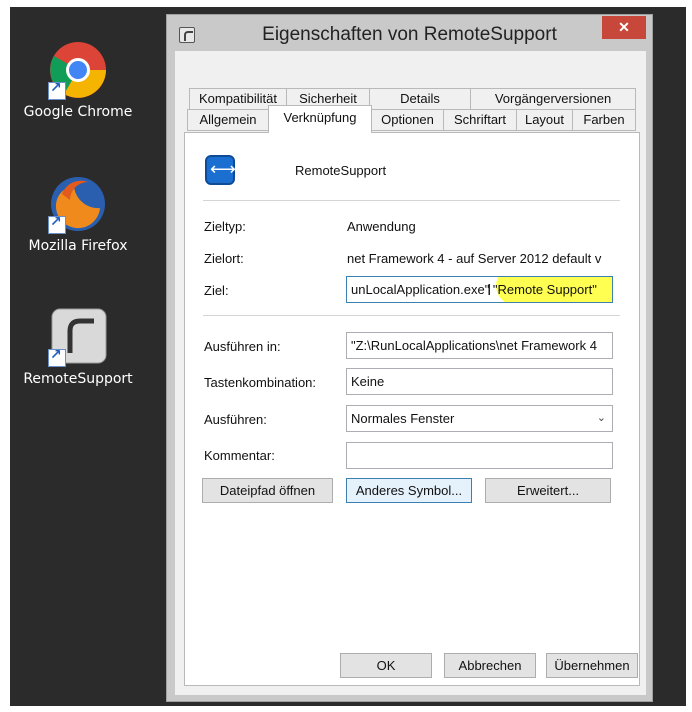 The image size is (692, 712). What do you see at coordinates (407, 120) in the screenshot?
I see `tab-optionen: Optionen` at bounding box center [407, 120].